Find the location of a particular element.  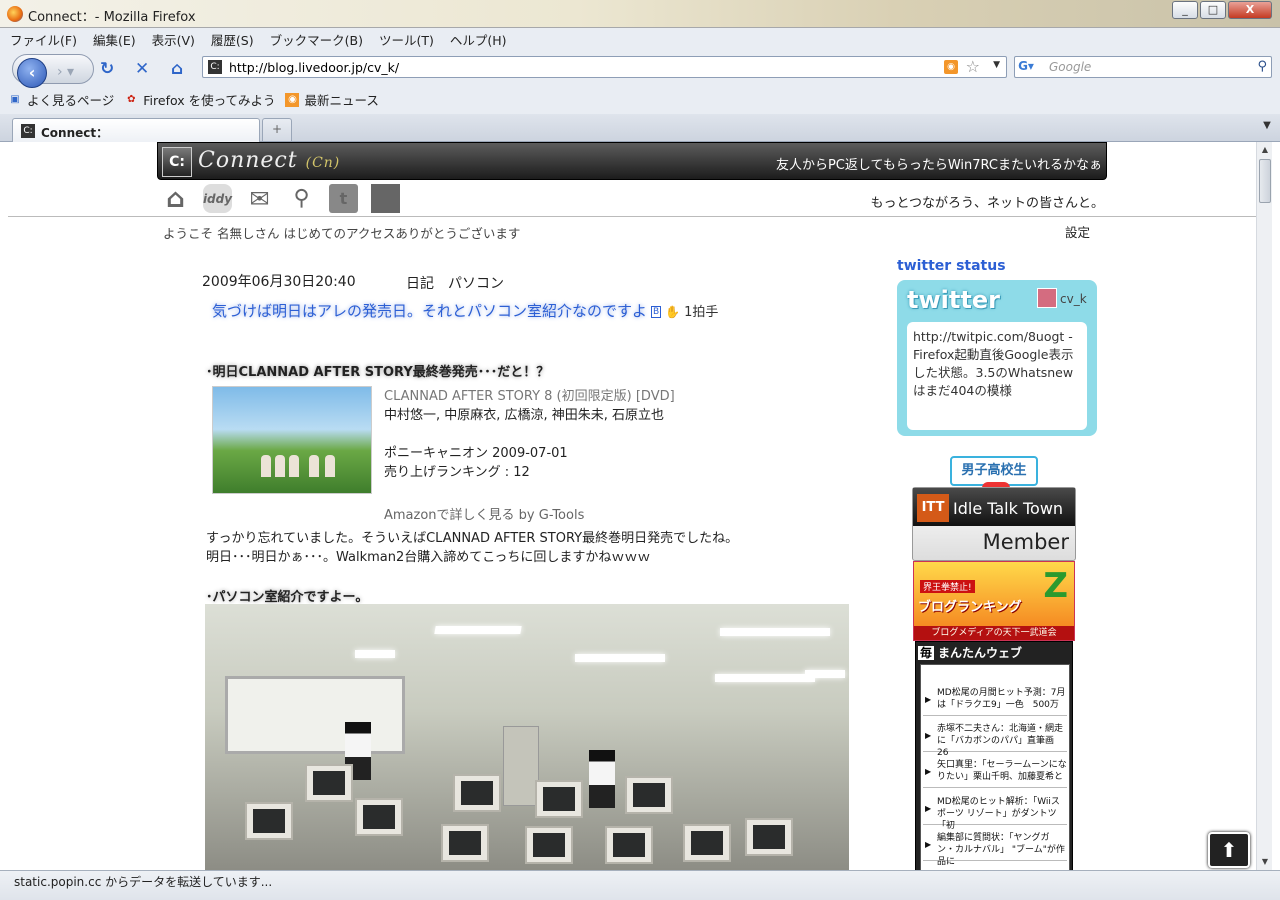

itt-icon: ITT is located at coordinates (385, 198).